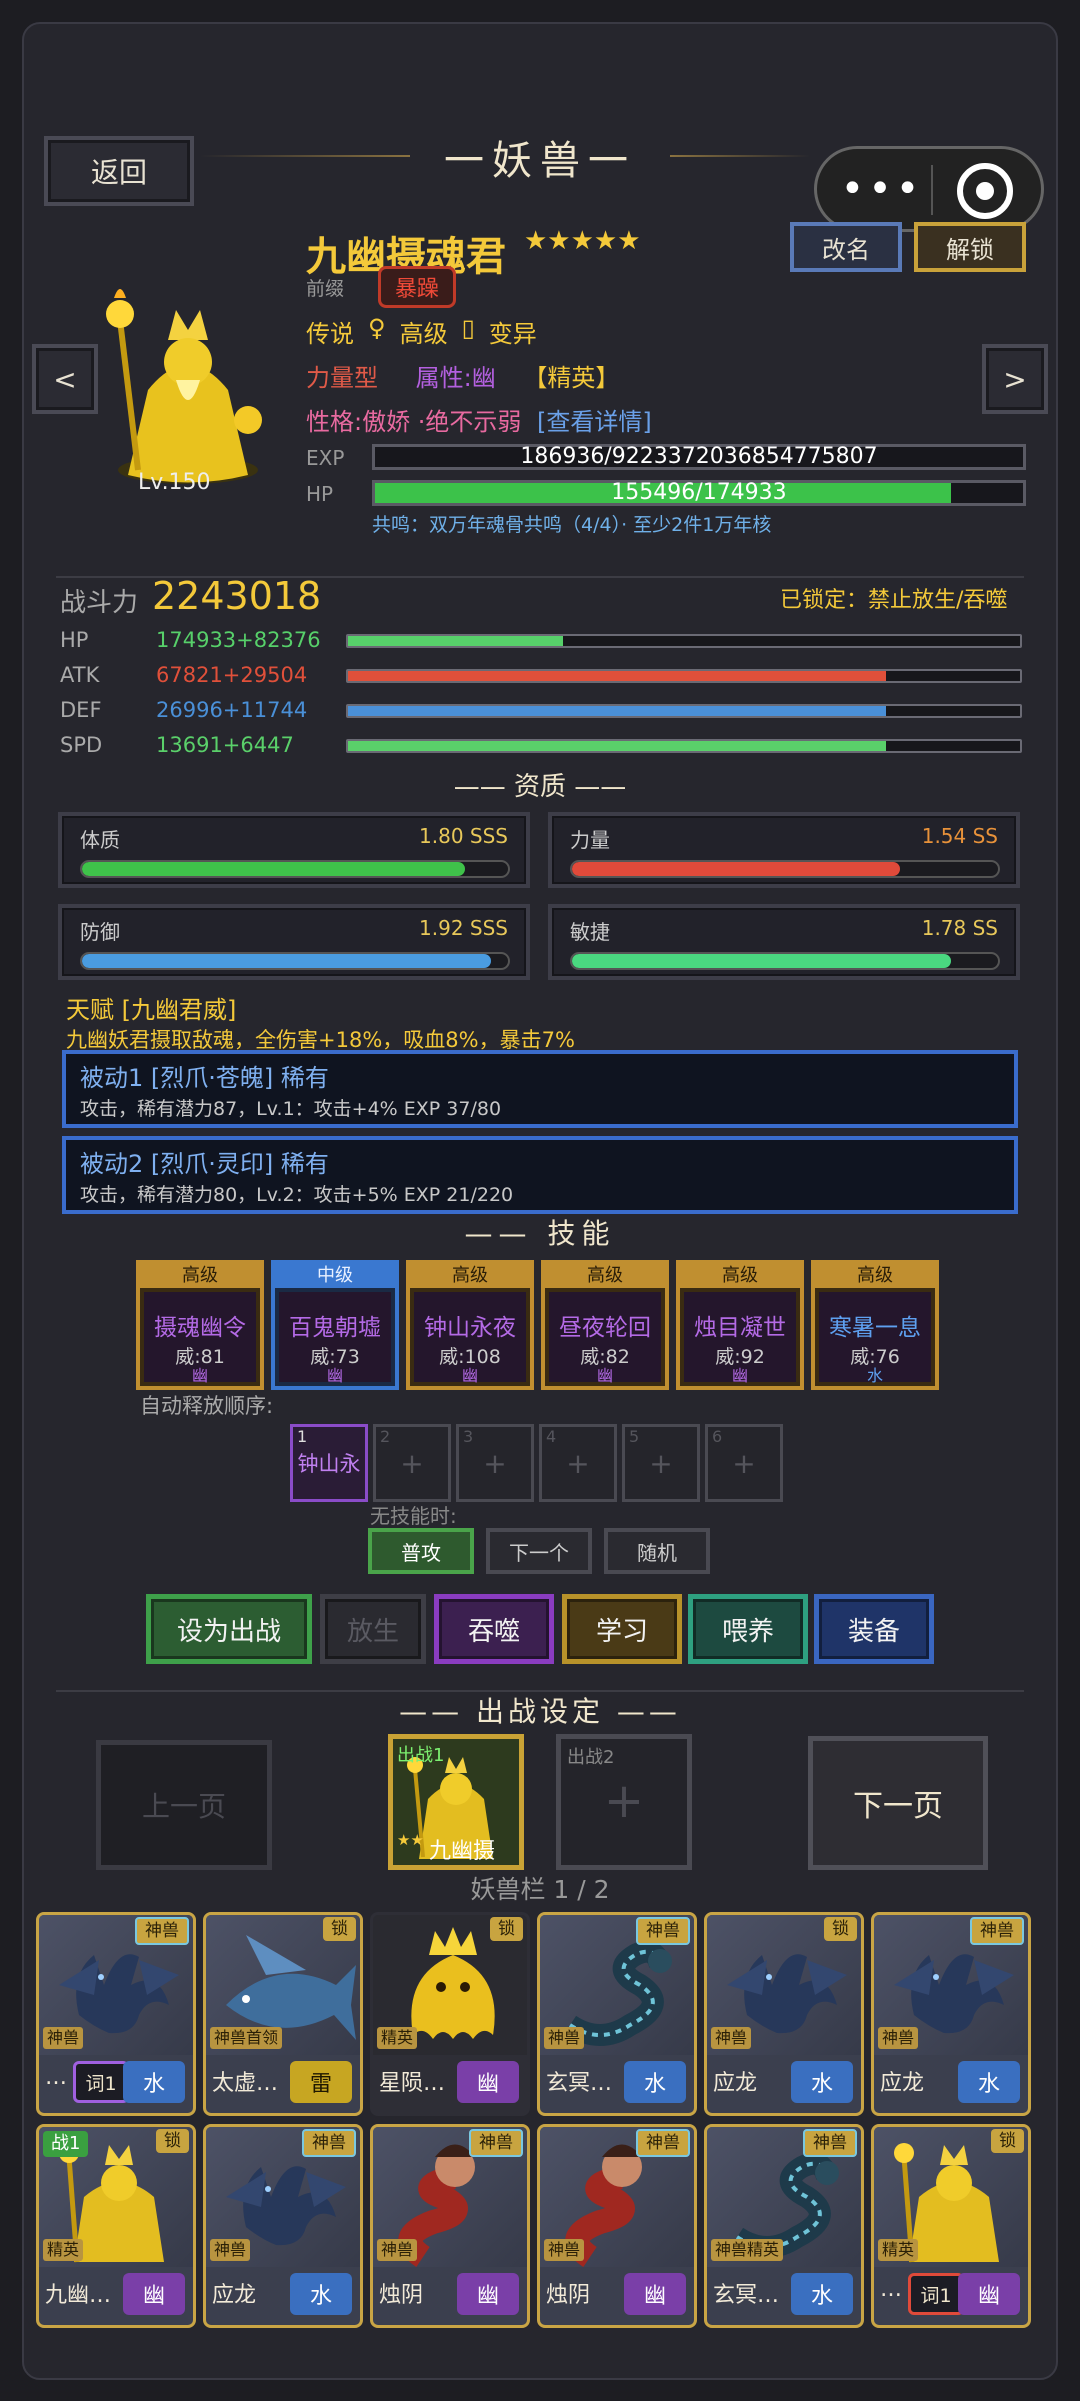  Describe the element at coordinates (373, 1629) in the screenshot. I see `release-button: 放生` at that location.